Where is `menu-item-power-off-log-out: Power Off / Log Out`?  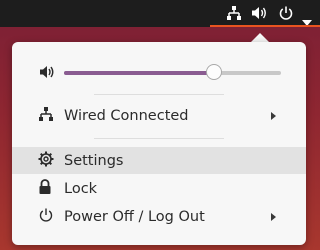
menu-item-power-off-log-out: Power Off / Log Out is located at coordinates (159, 216).